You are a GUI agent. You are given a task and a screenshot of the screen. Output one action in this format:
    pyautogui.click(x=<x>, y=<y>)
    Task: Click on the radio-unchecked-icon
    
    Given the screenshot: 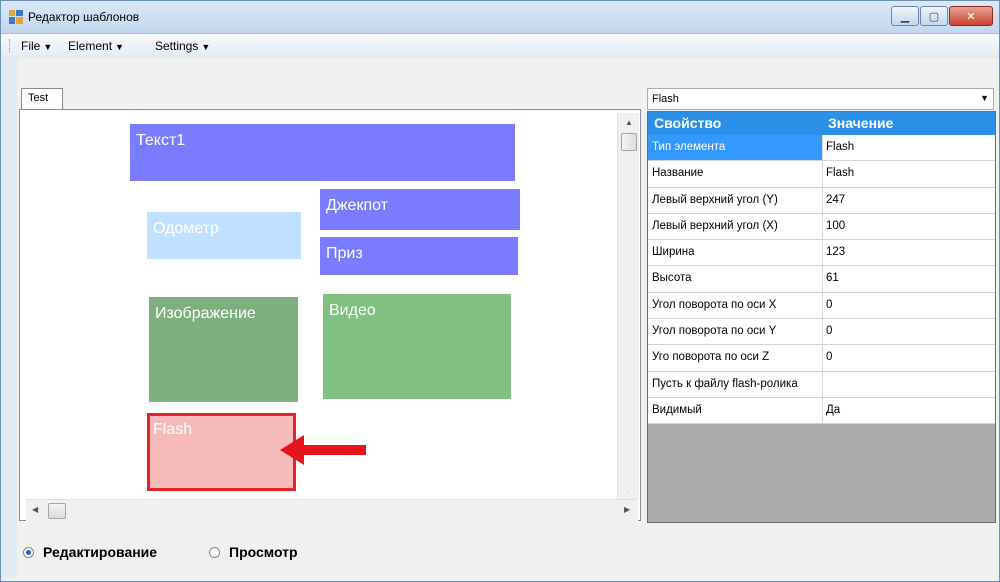 What is the action you would take?
    pyautogui.click(x=214, y=552)
    